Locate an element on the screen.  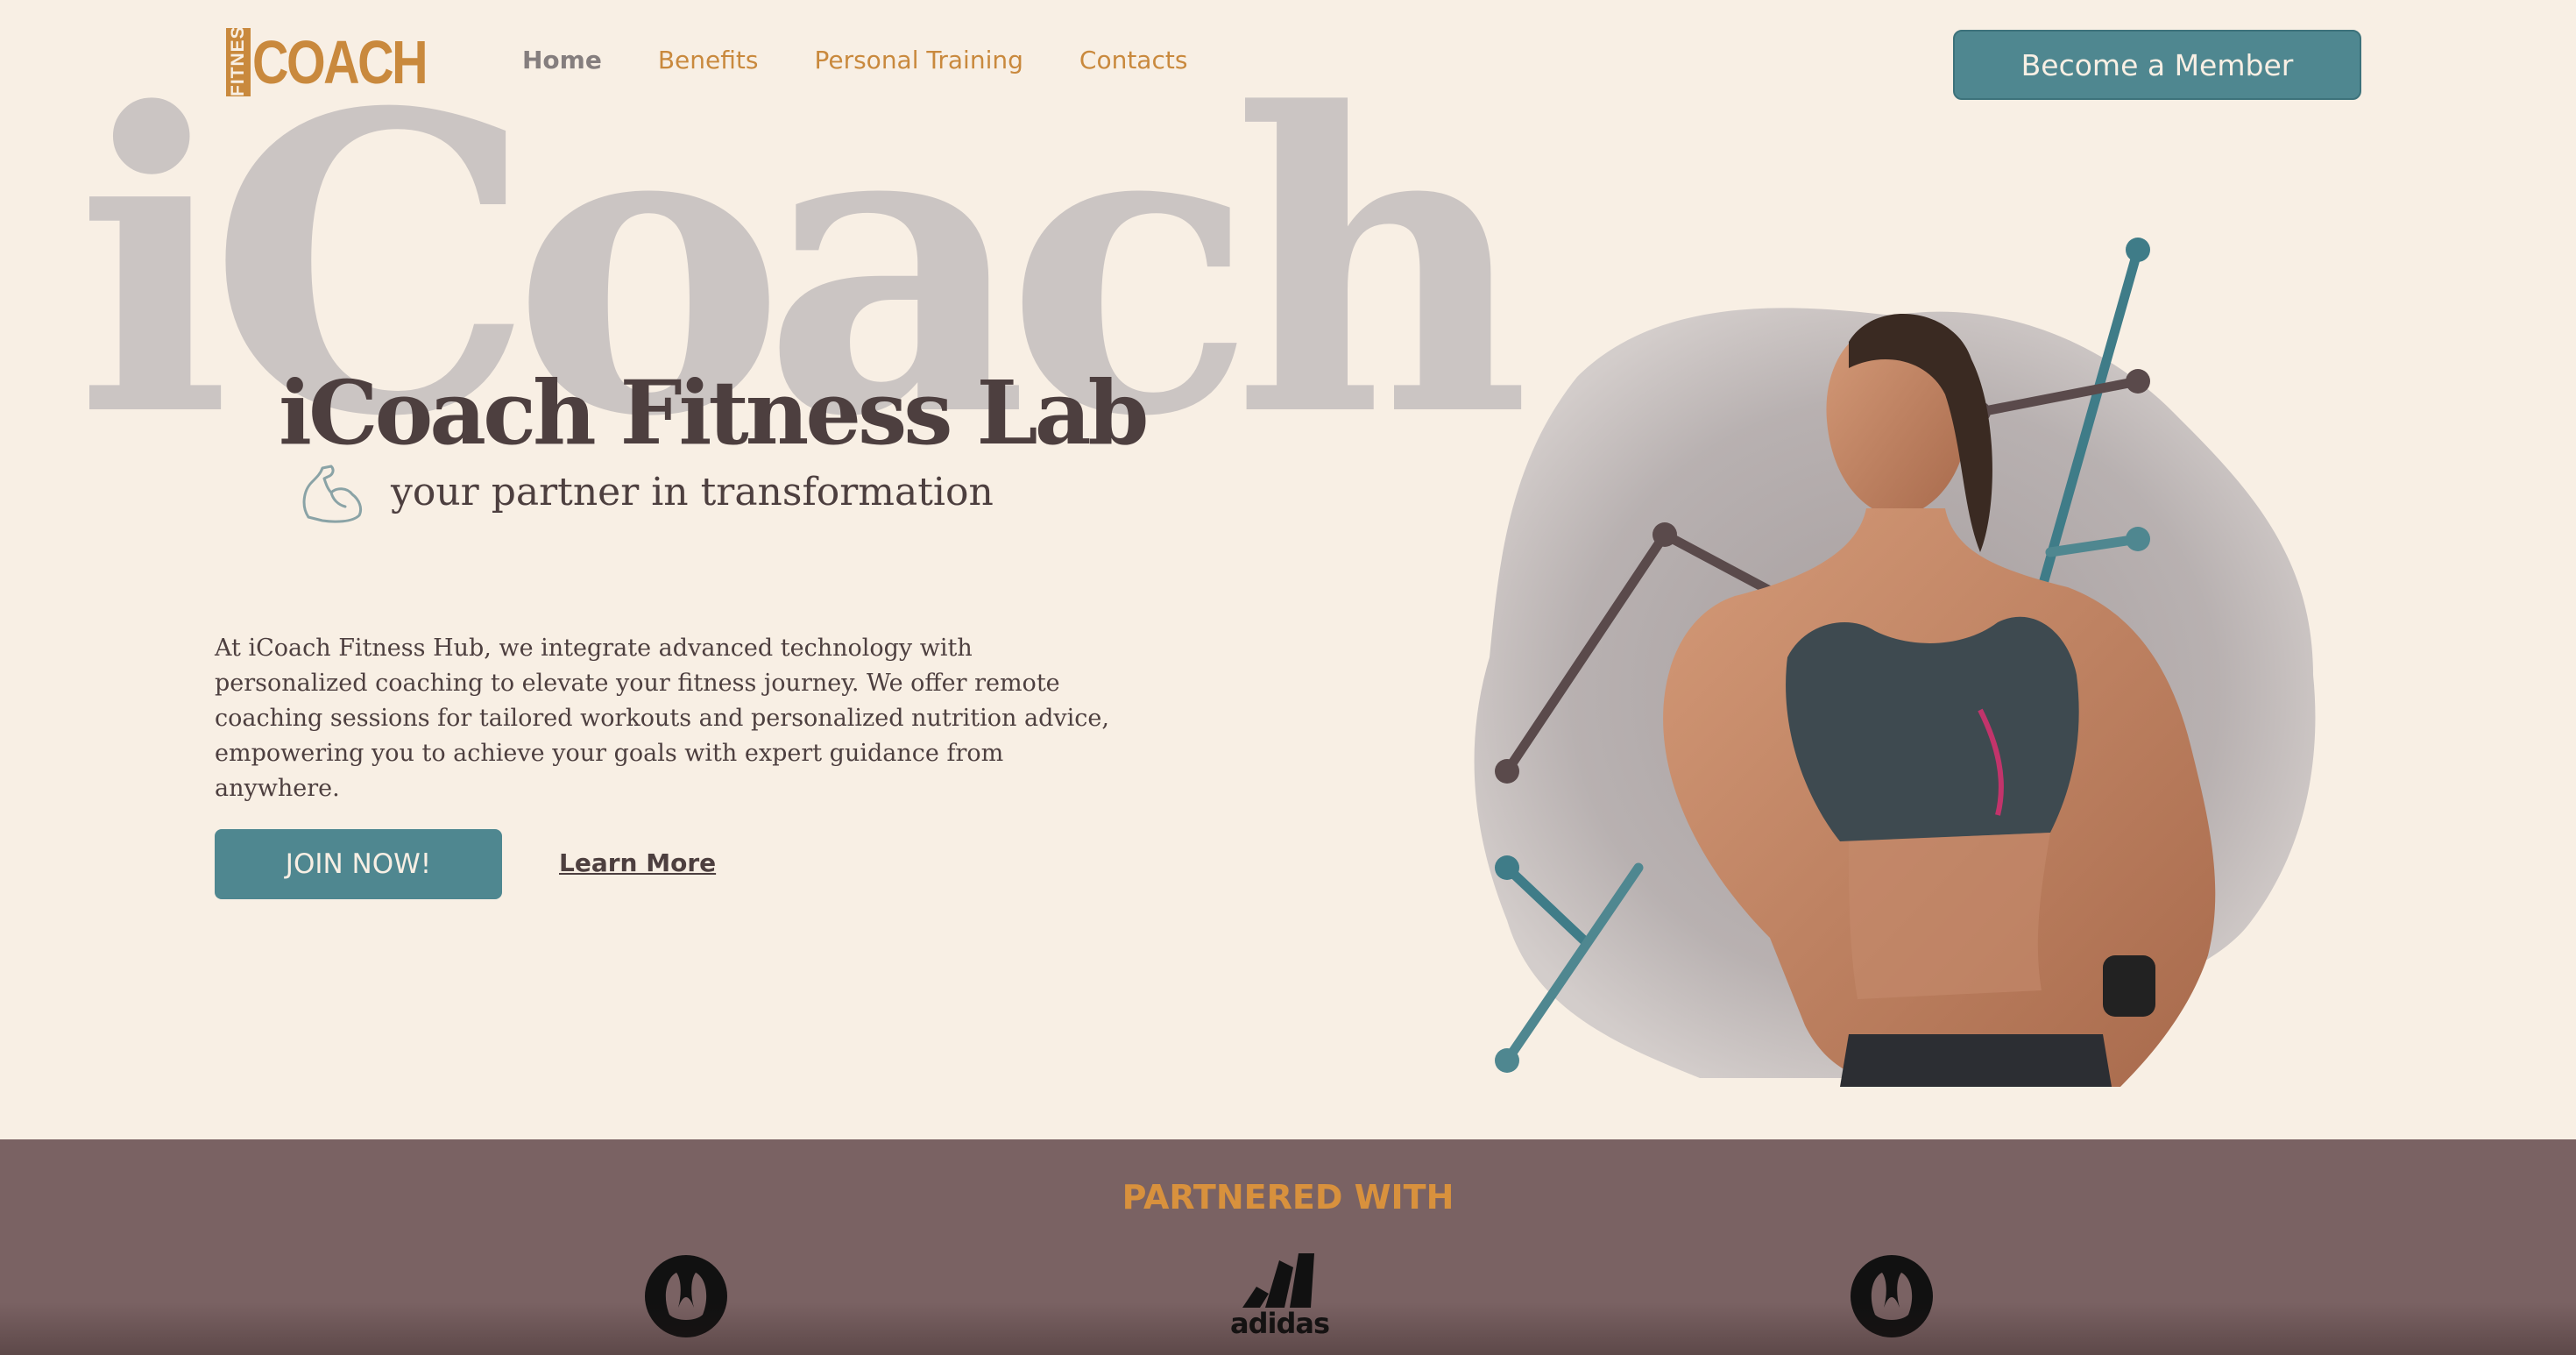
learn-more-link: Learn More is located at coordinates (637, 863).